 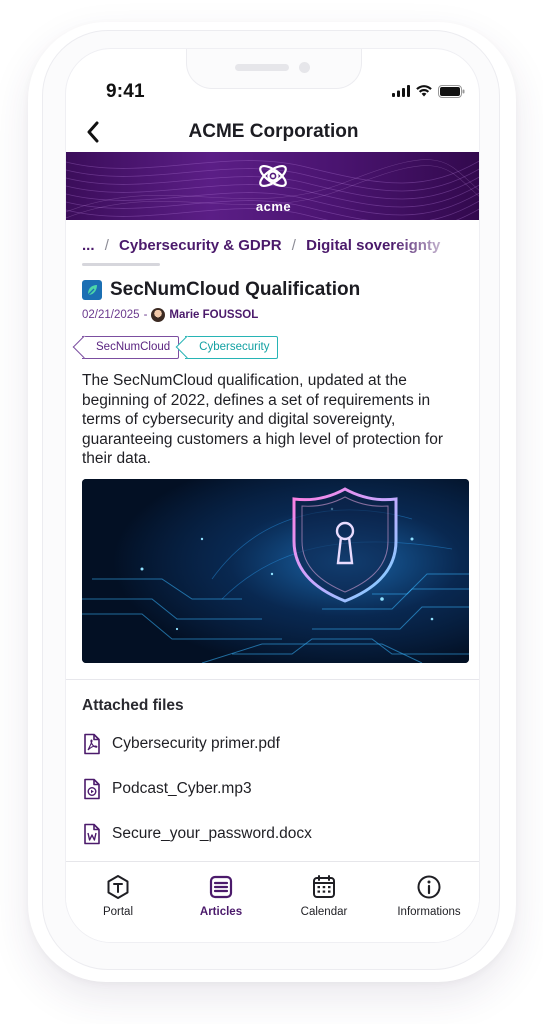 What do you see at coordinates (451, 91) in the screenshot?
I see `battery-icon` at bounding box center [451, 91].